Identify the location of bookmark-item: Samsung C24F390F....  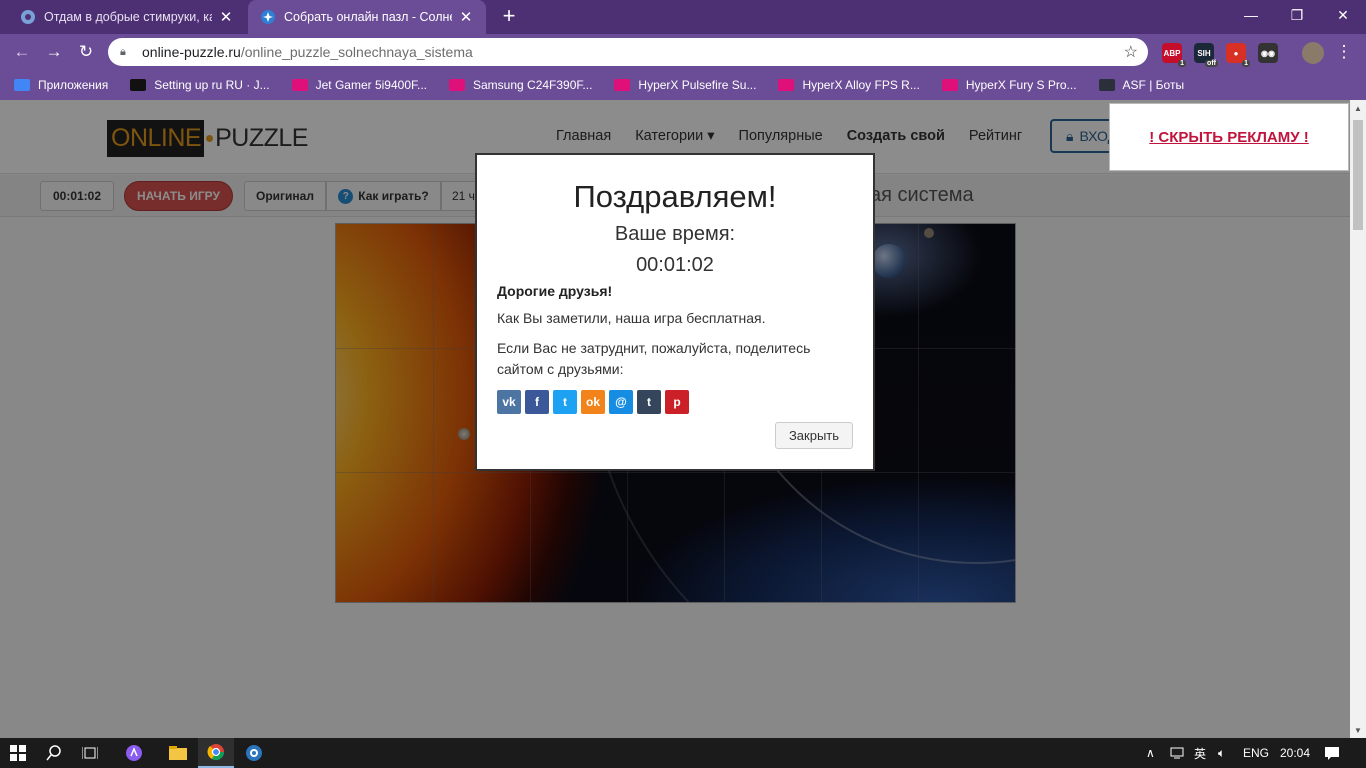
(520, 85).